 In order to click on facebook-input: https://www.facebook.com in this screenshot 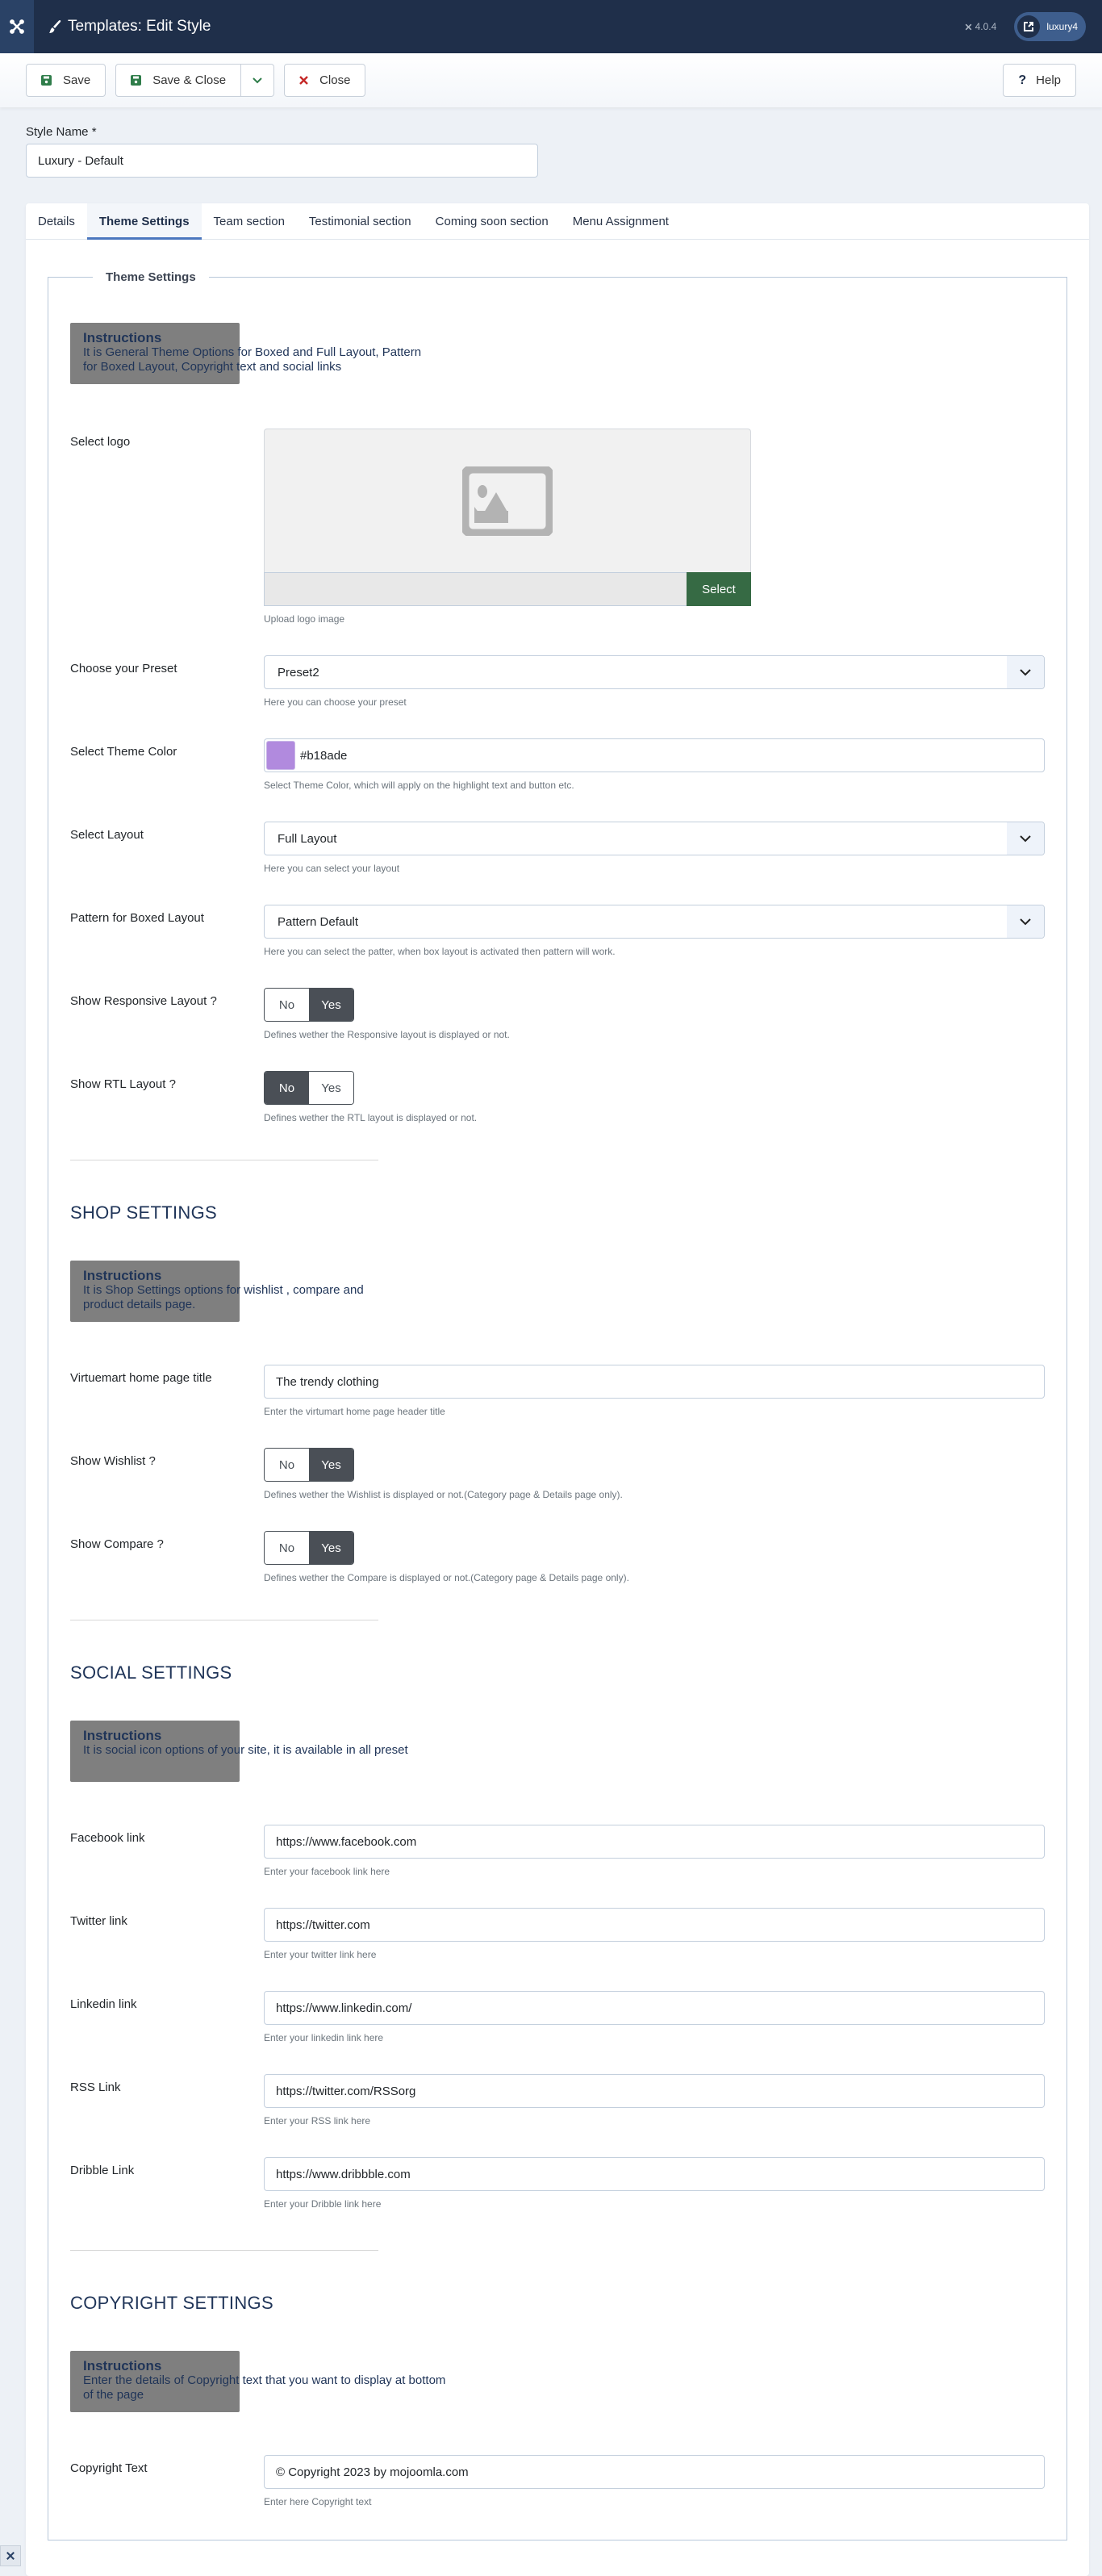, I will do `click(654, 1842)`.